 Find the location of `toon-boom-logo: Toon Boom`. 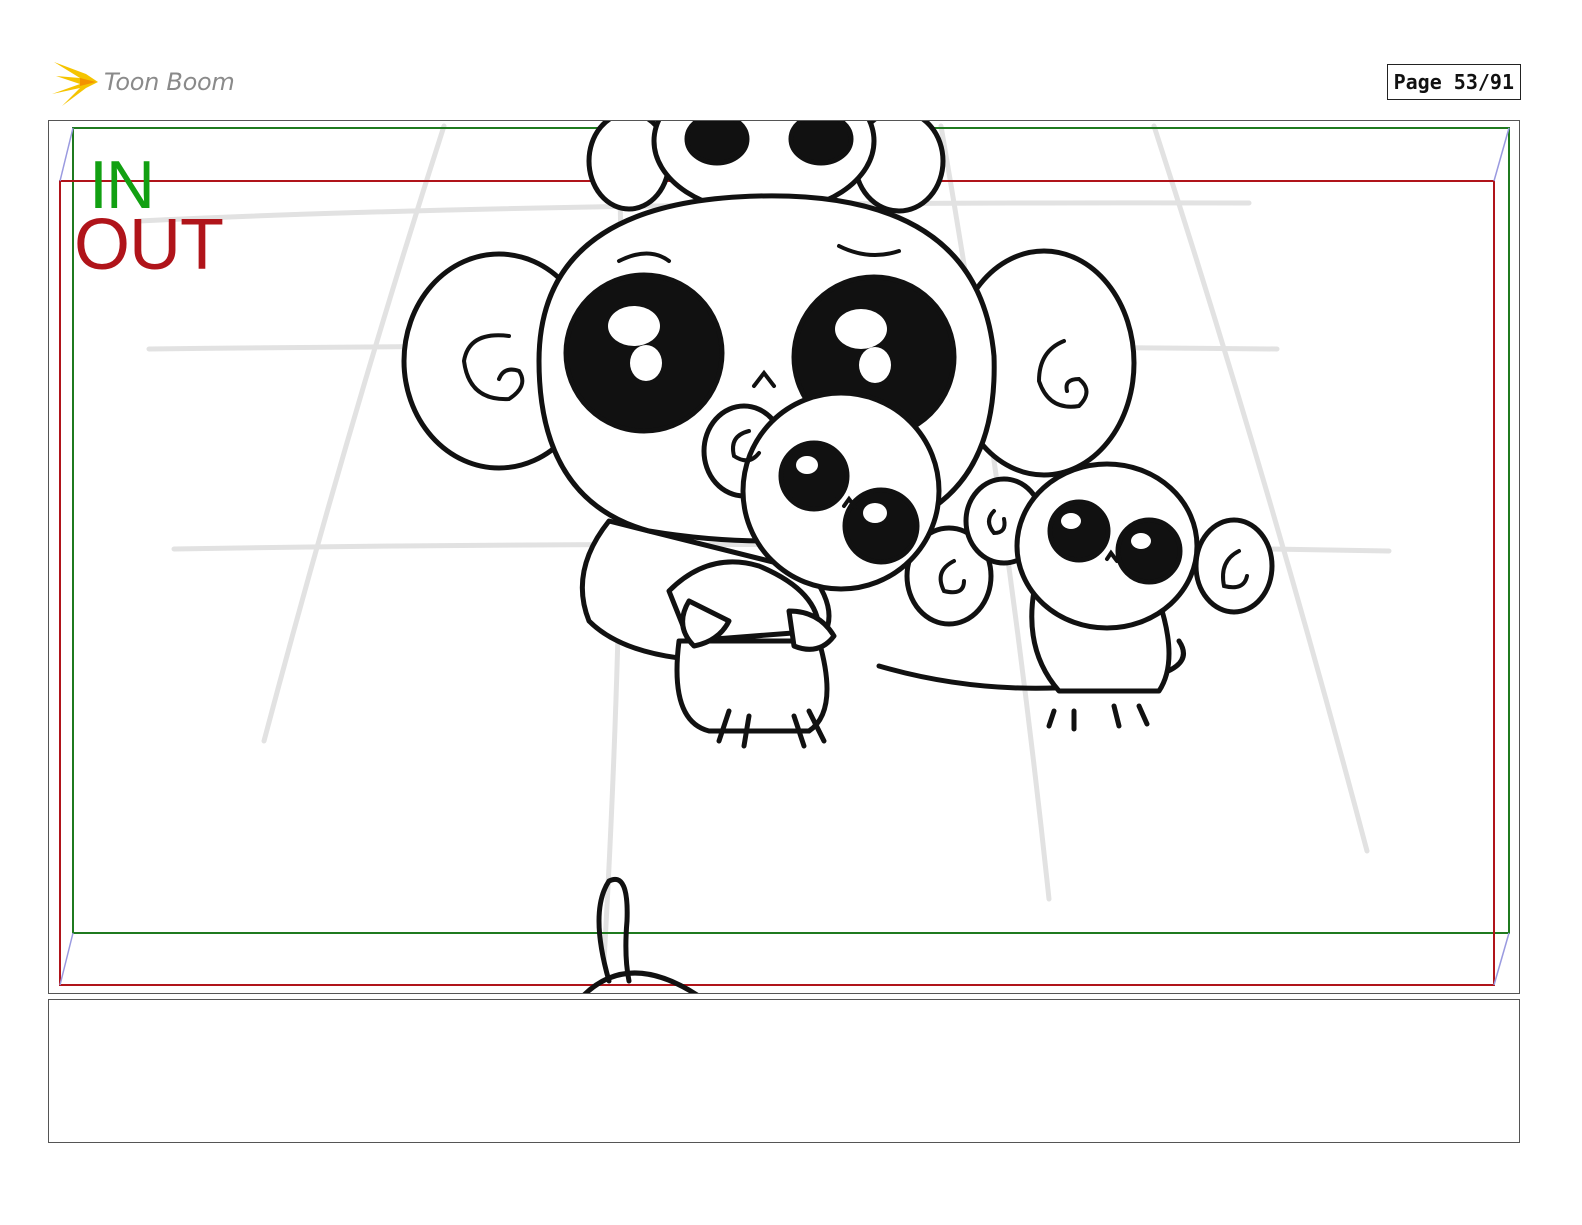

toon-boom-logo: Toon Boom is located at coordinates (142, 82).